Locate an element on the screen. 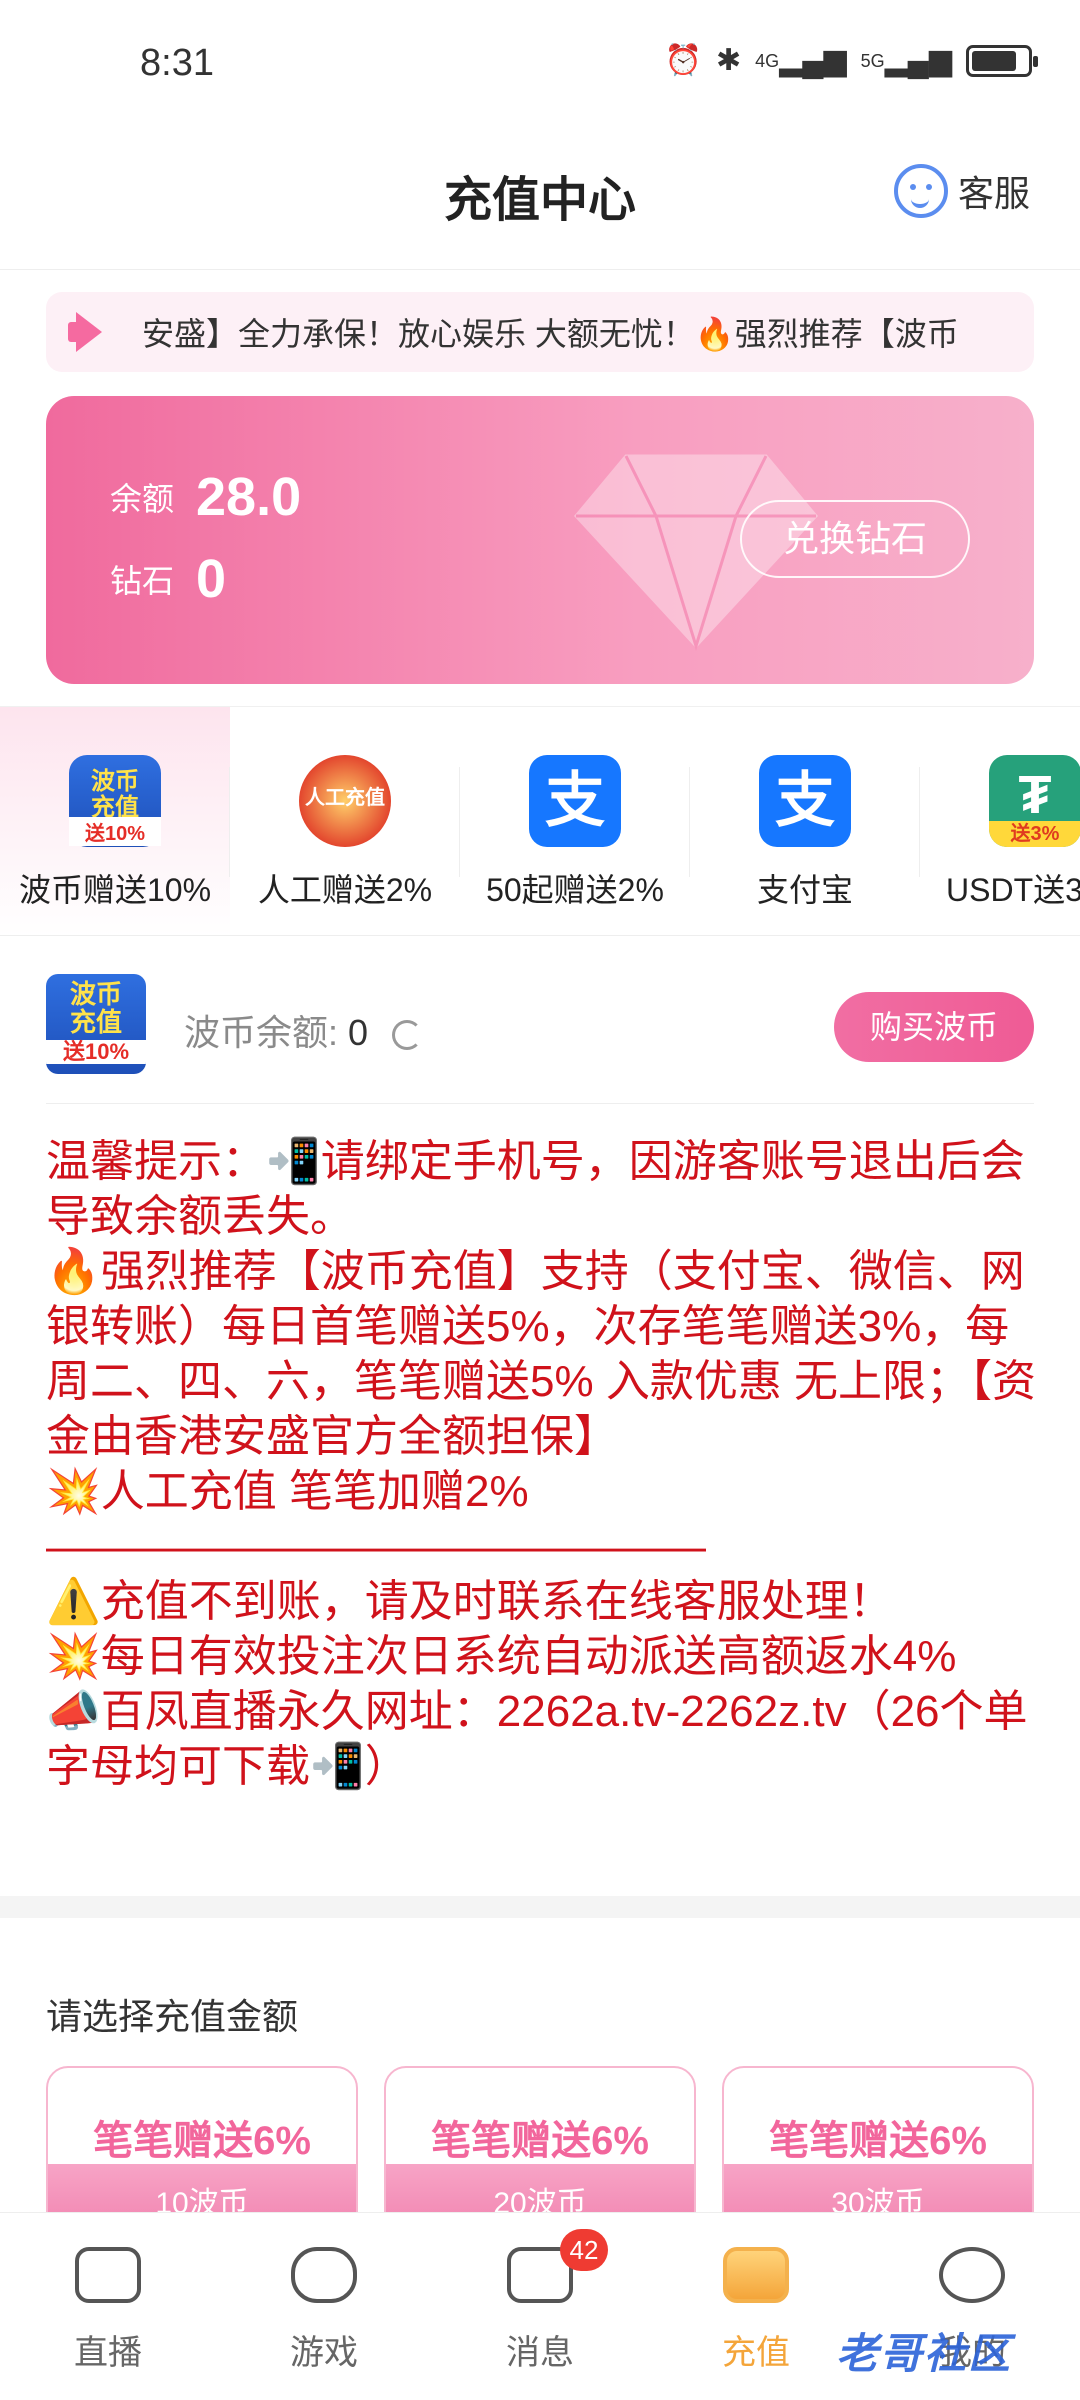  alarm-icon: ⏰ is located at coordinates (683, 60).